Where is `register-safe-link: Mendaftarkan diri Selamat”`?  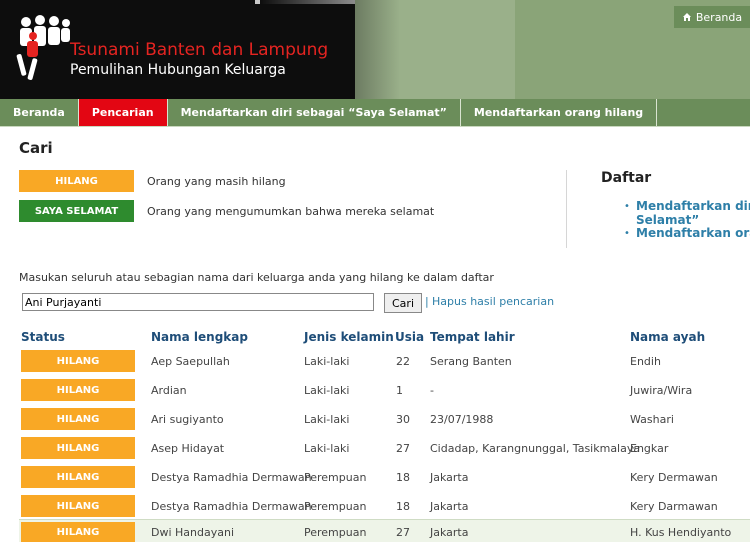 register-safe-link: Mendaftarkan diri Selamat” is located at coordinates (693, 213).